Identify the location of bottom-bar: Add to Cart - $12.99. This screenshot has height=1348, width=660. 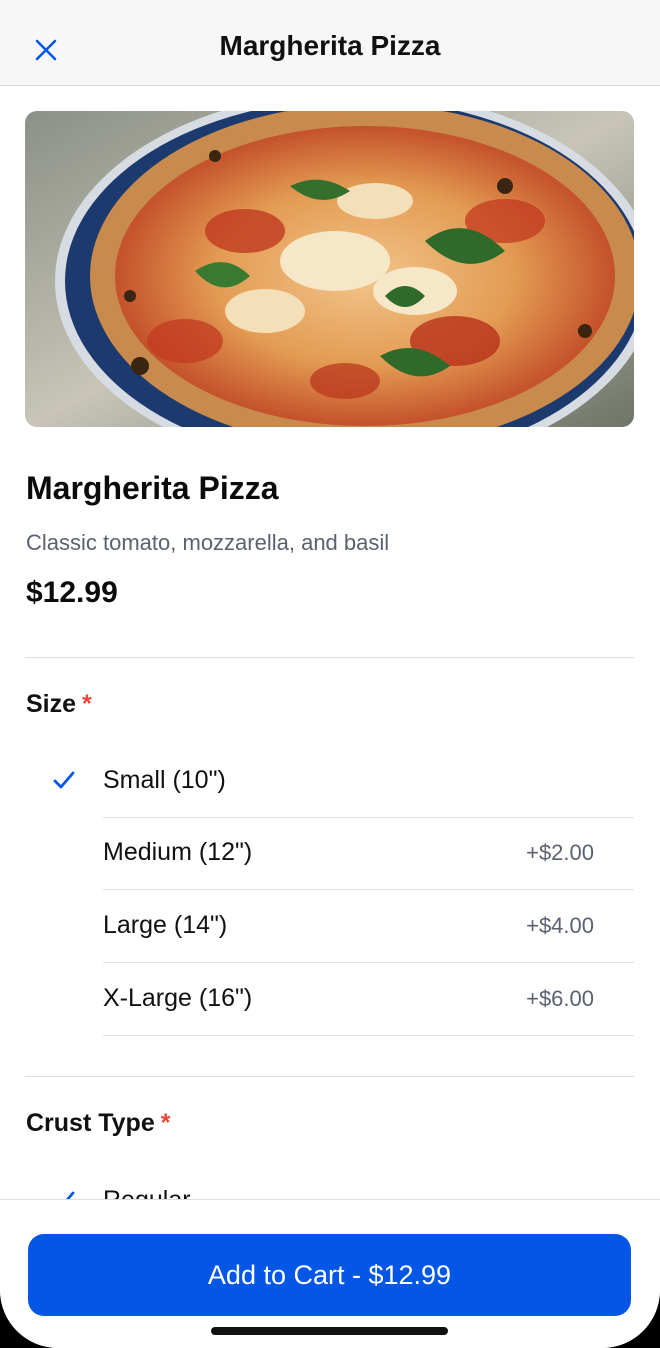
(330, 1273).